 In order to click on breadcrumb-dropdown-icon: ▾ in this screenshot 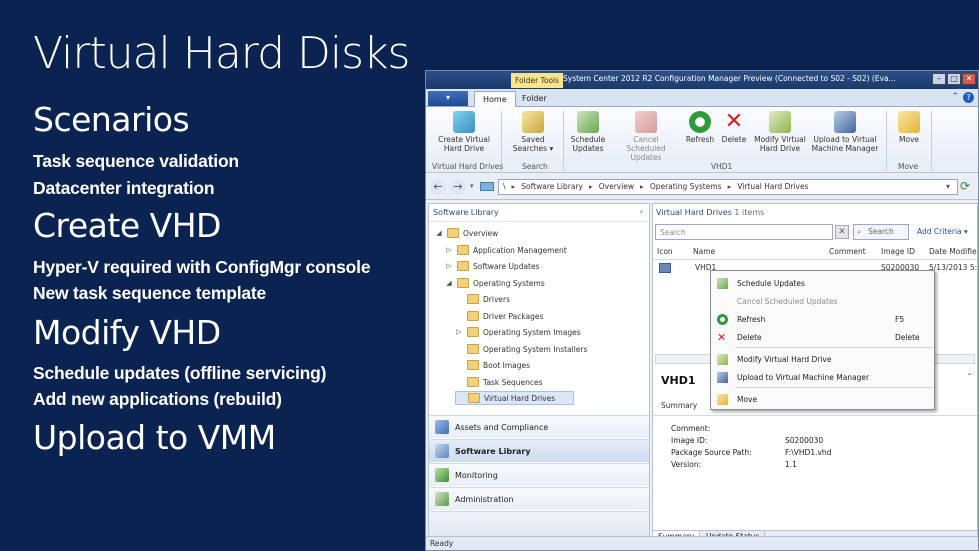, I will do `click(948, 186)`.